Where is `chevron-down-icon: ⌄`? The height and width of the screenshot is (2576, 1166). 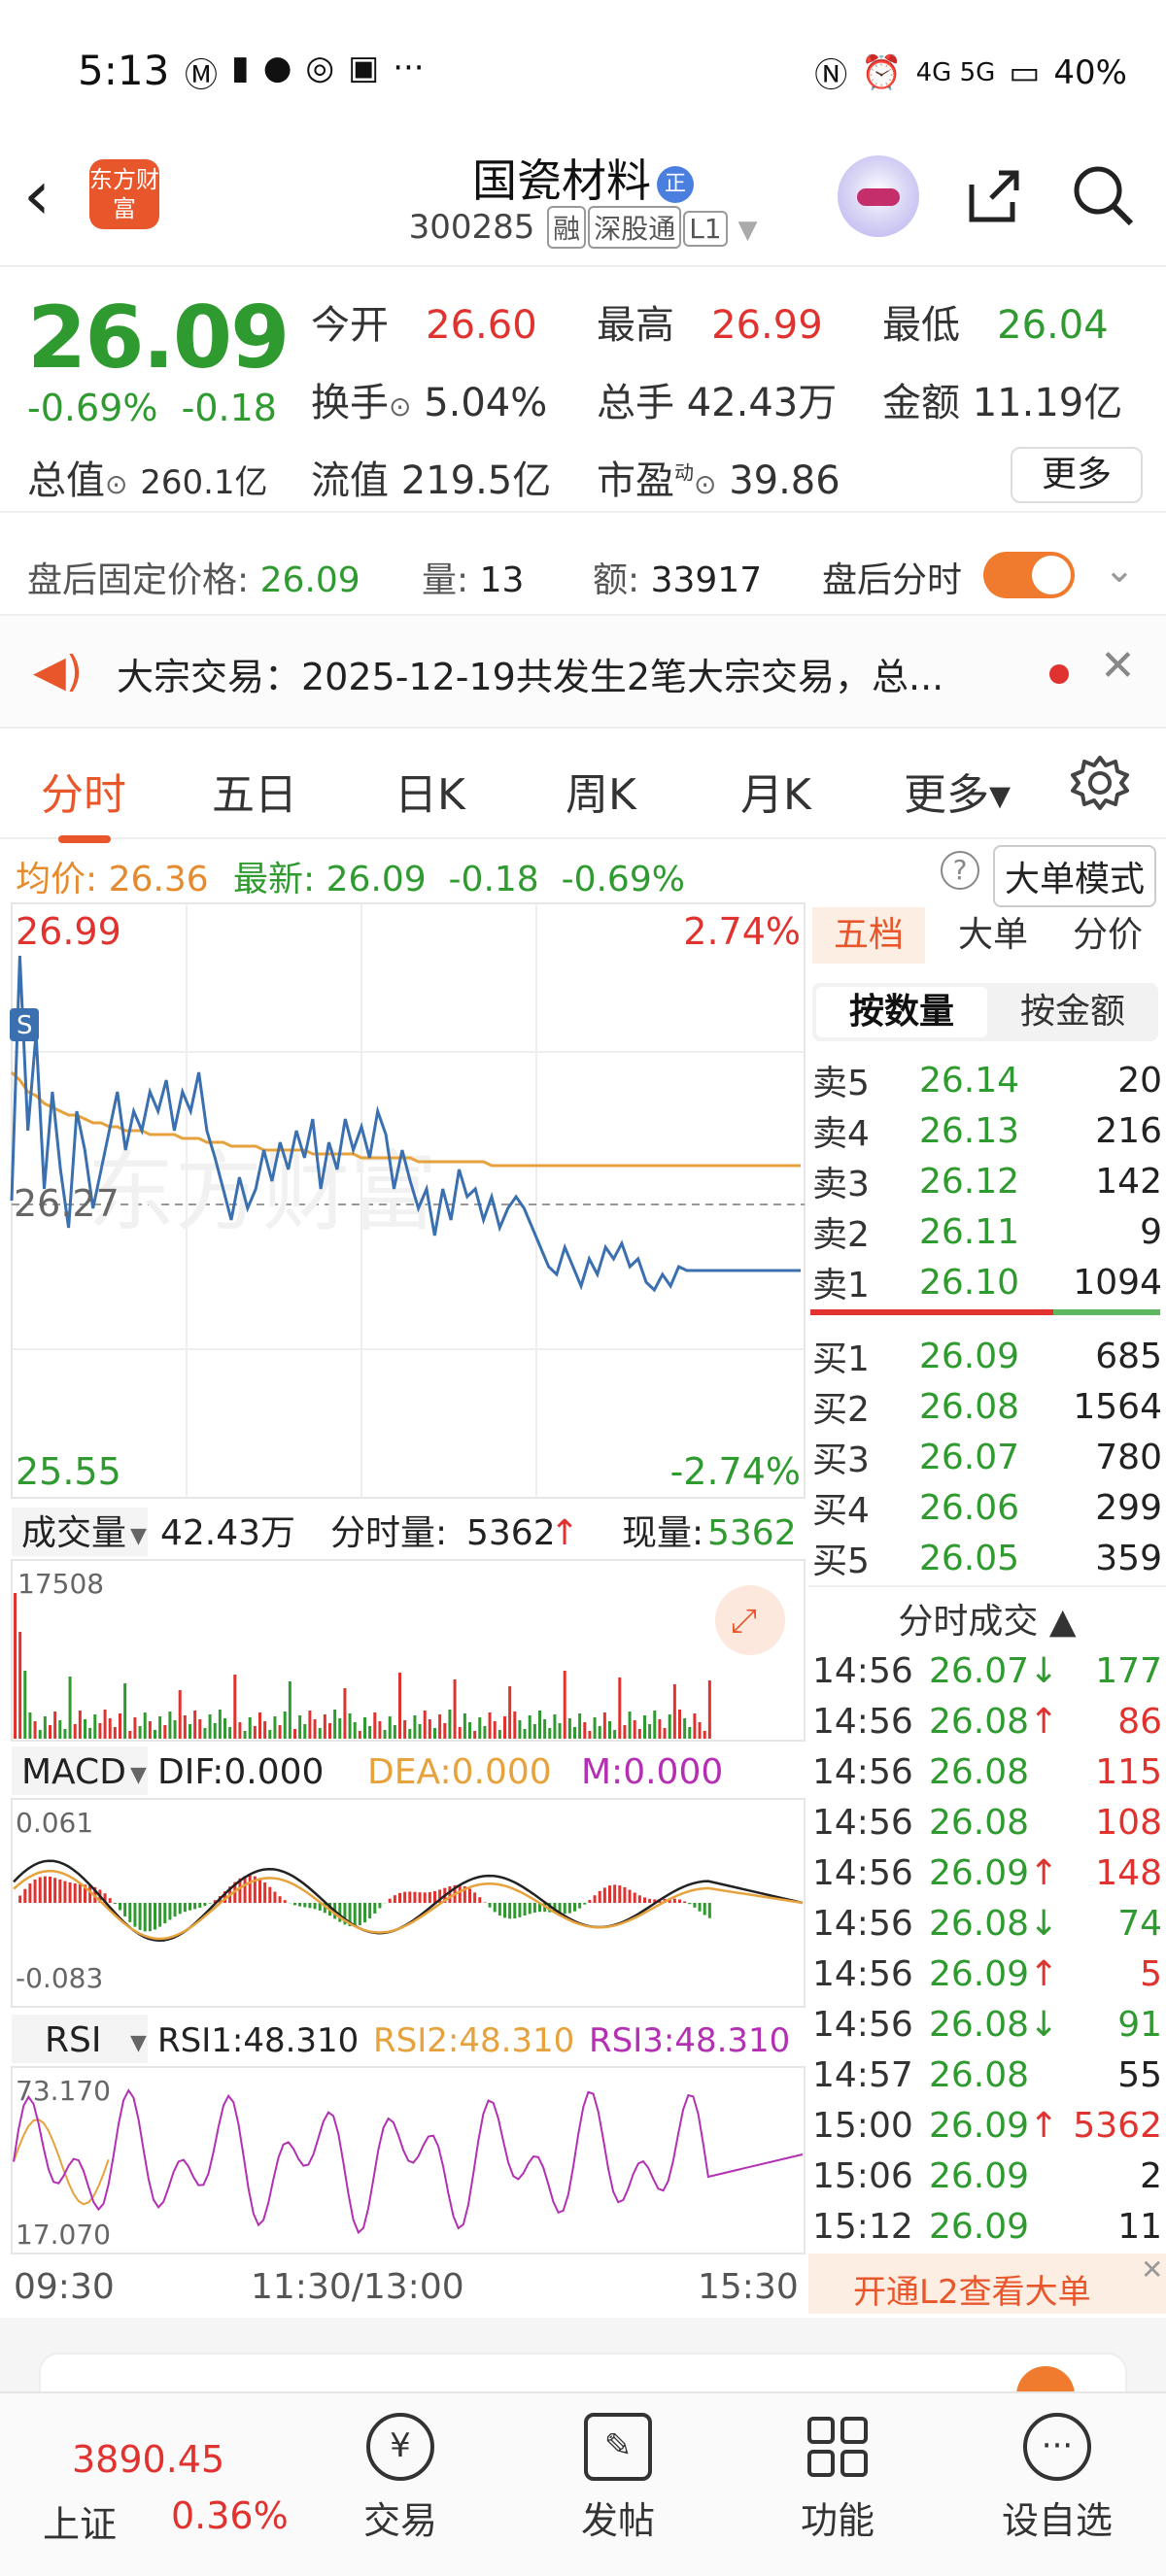
chevron-down-icon: ⌄ is located at coordinates (1119, 569).